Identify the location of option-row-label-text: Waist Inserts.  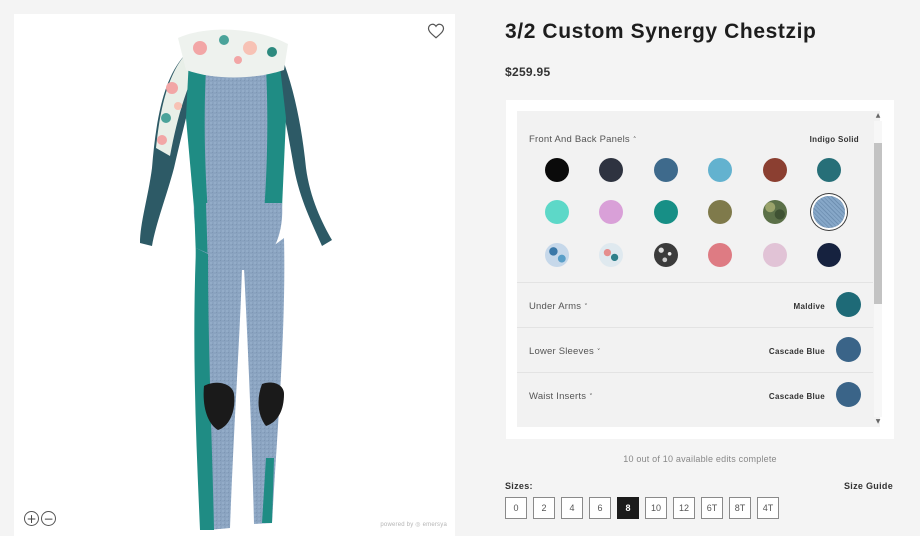
(558, 396).